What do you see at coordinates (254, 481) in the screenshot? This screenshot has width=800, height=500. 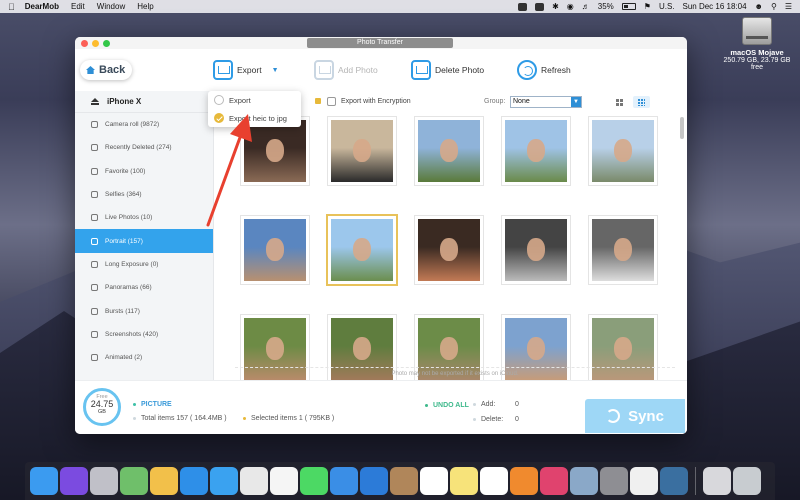 I see `chrome-icon` at bounding box center [254, 481].